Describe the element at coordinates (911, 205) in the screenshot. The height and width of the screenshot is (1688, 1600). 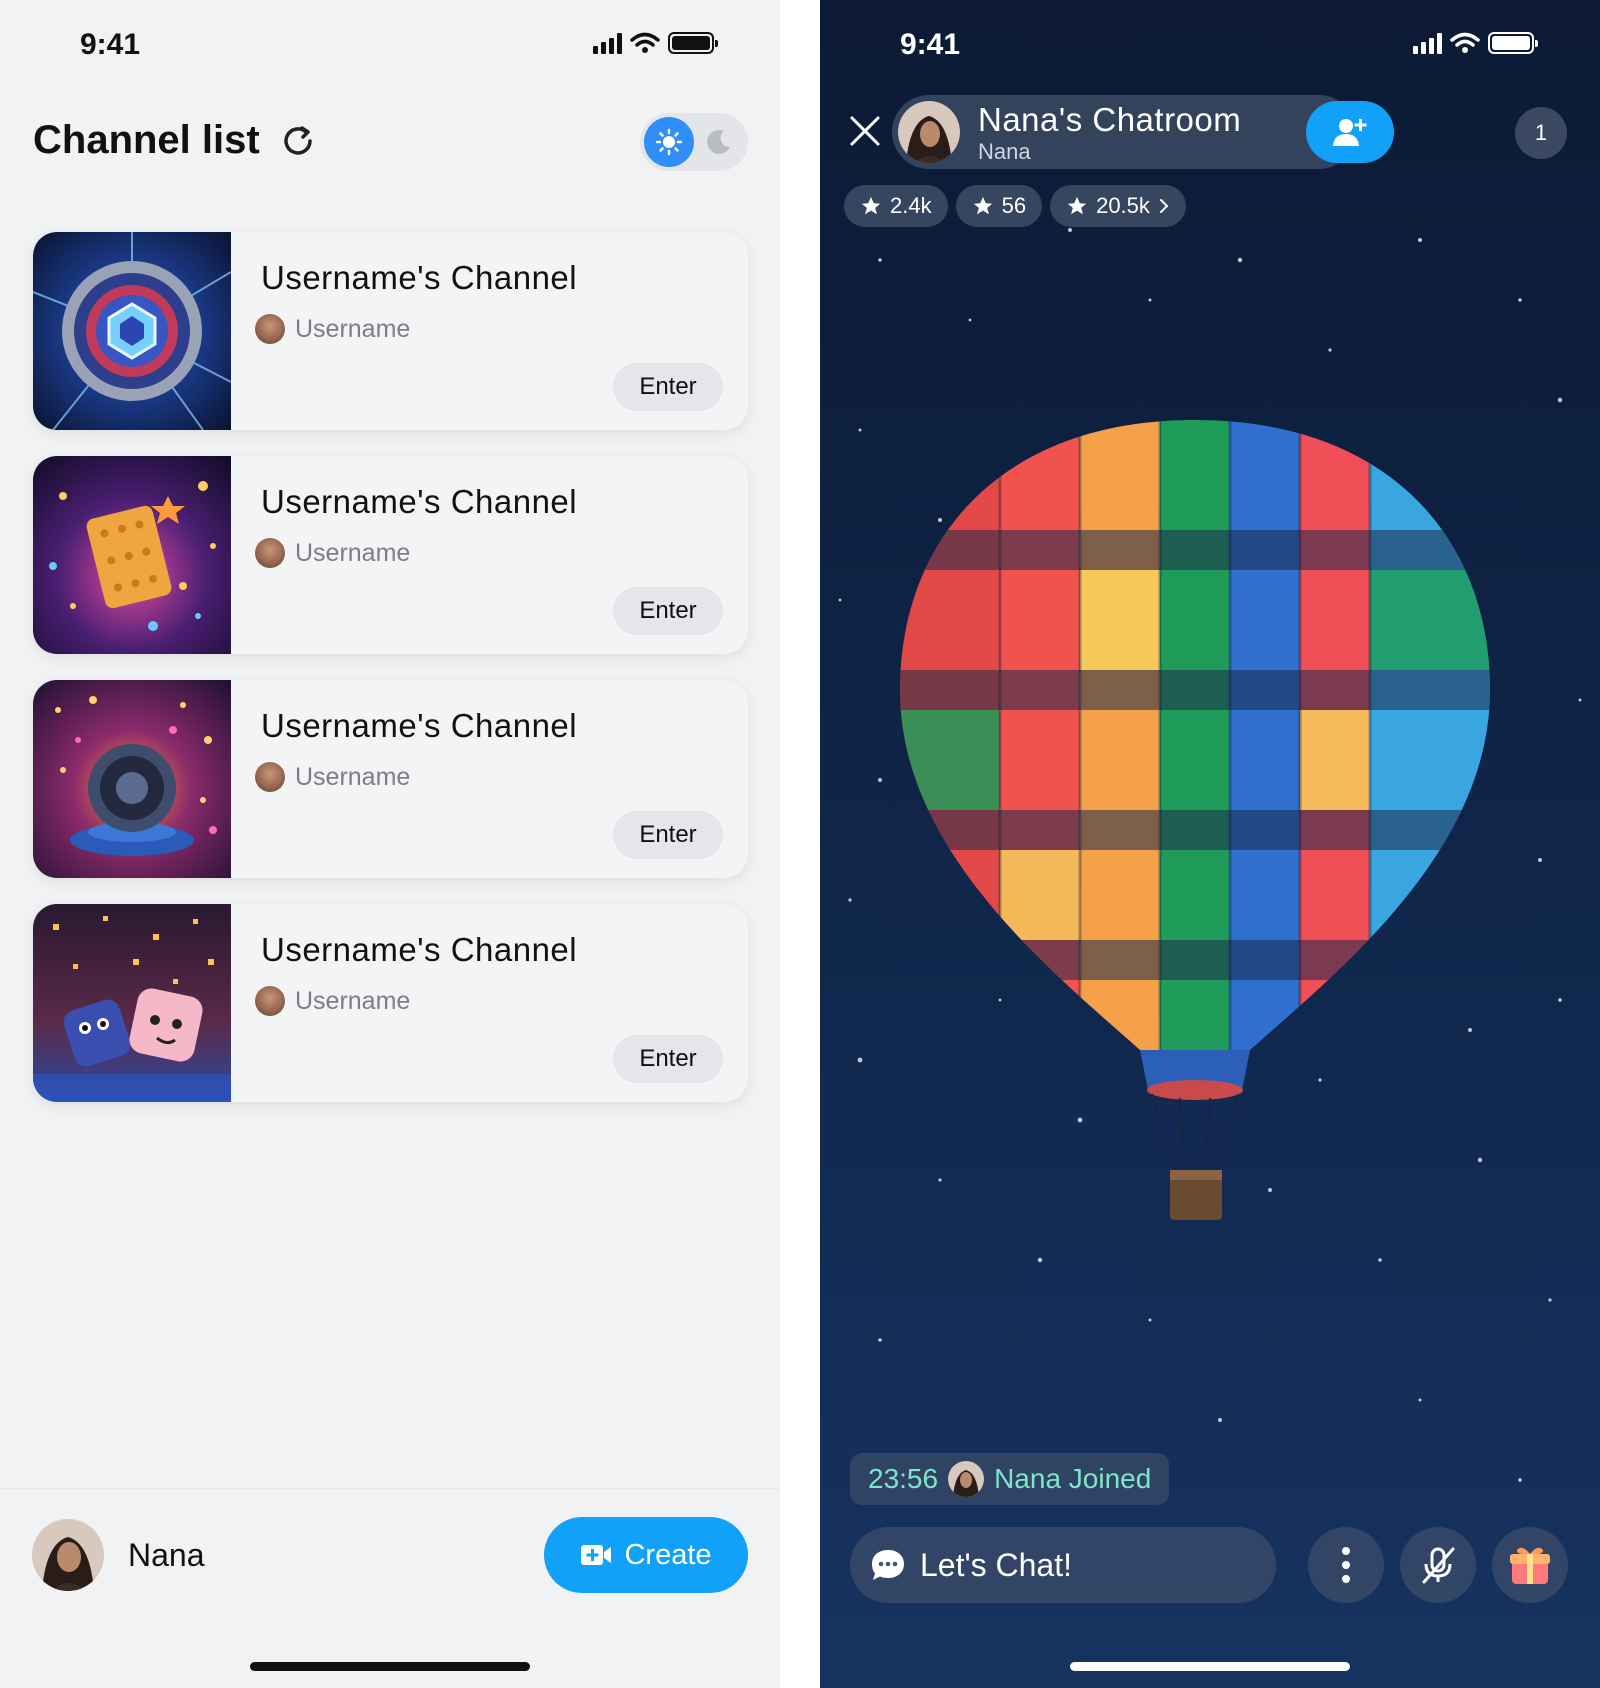
I see `badge-value: 2.4k` at that location.